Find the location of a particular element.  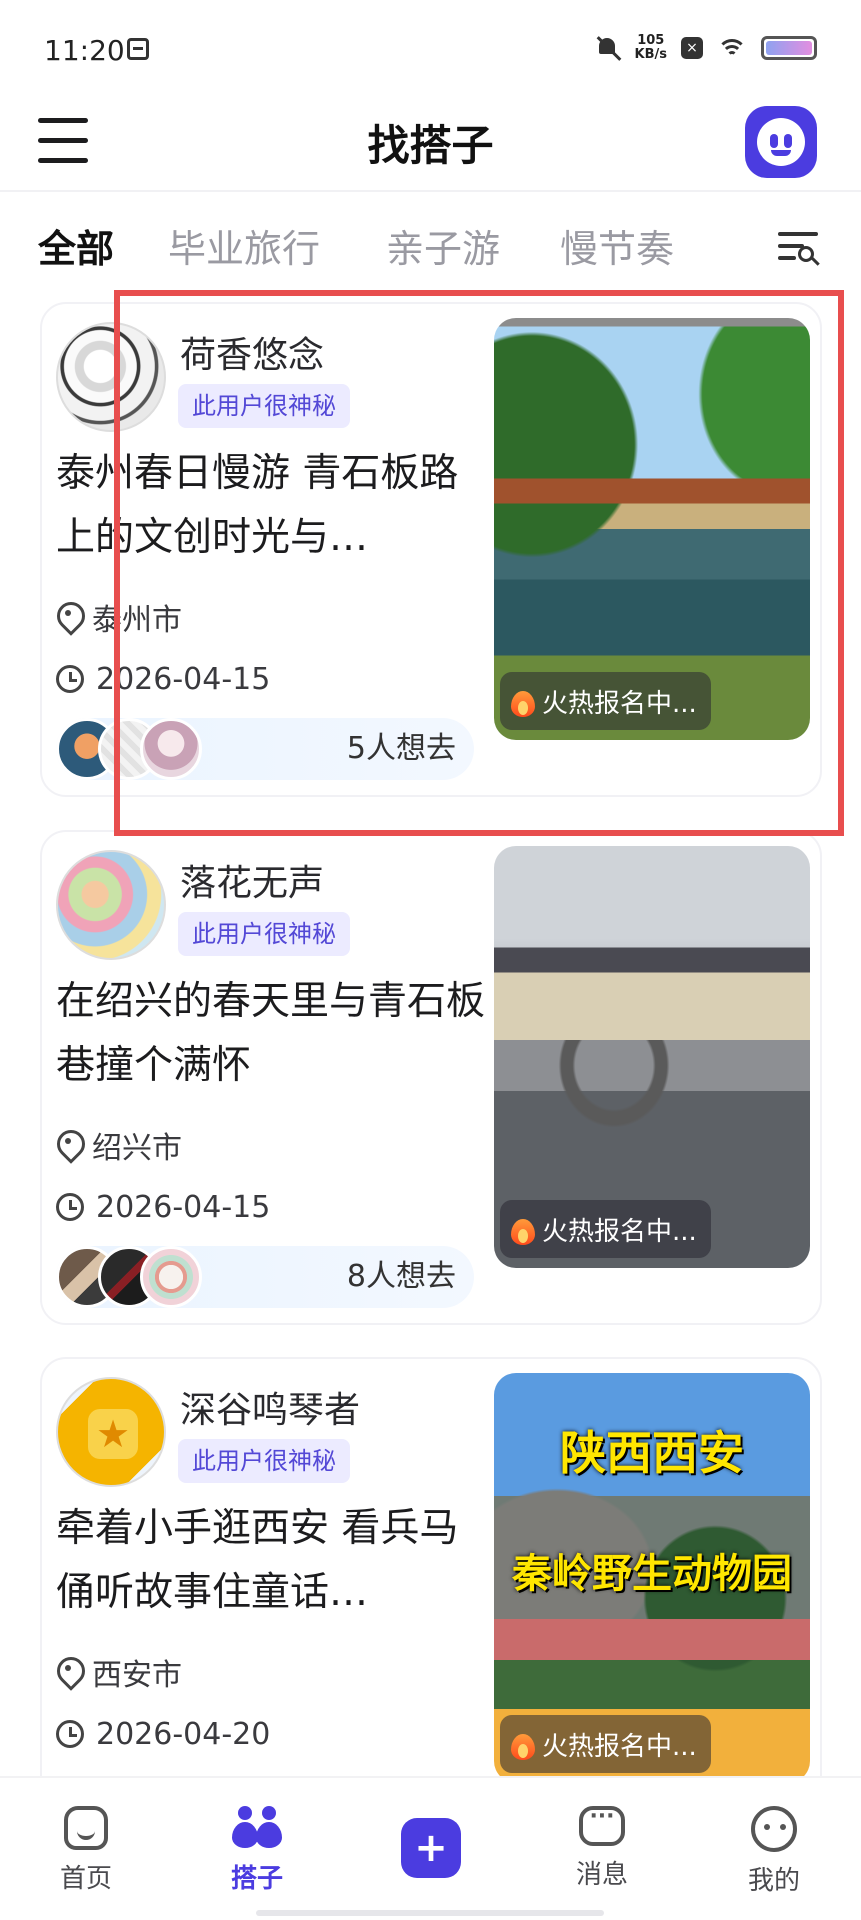

message-icon is located at coordinates (602, 1825).